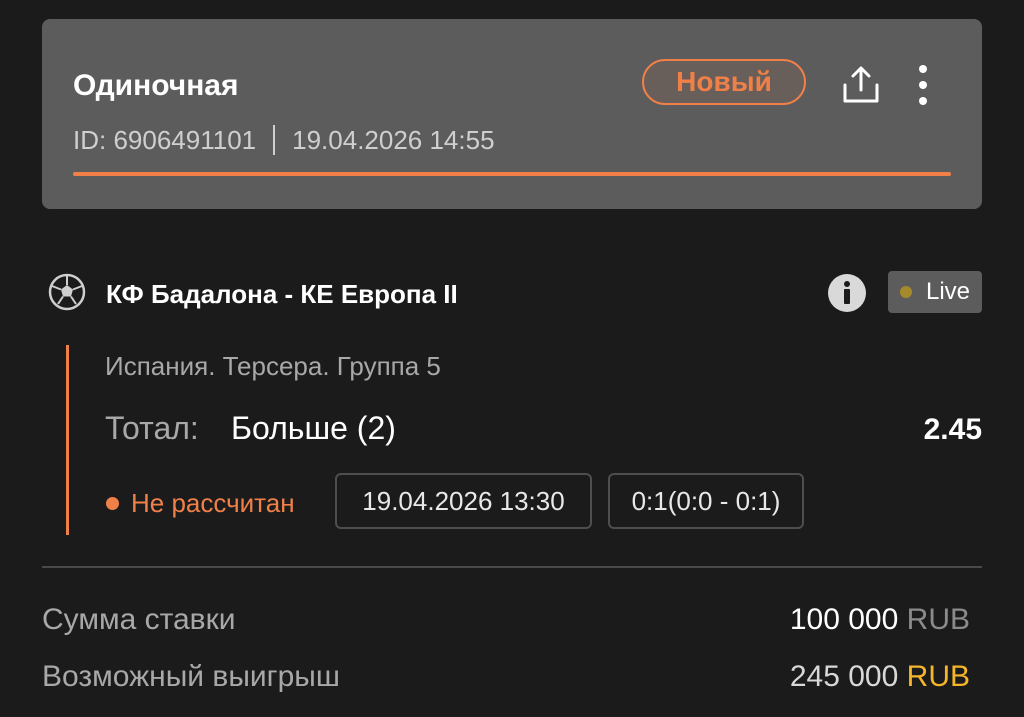 Image resolution: width=1024 pixels, height=717 pixels. I want to click on stake-amount-row: 100 000 RUB, so click(880, 620).